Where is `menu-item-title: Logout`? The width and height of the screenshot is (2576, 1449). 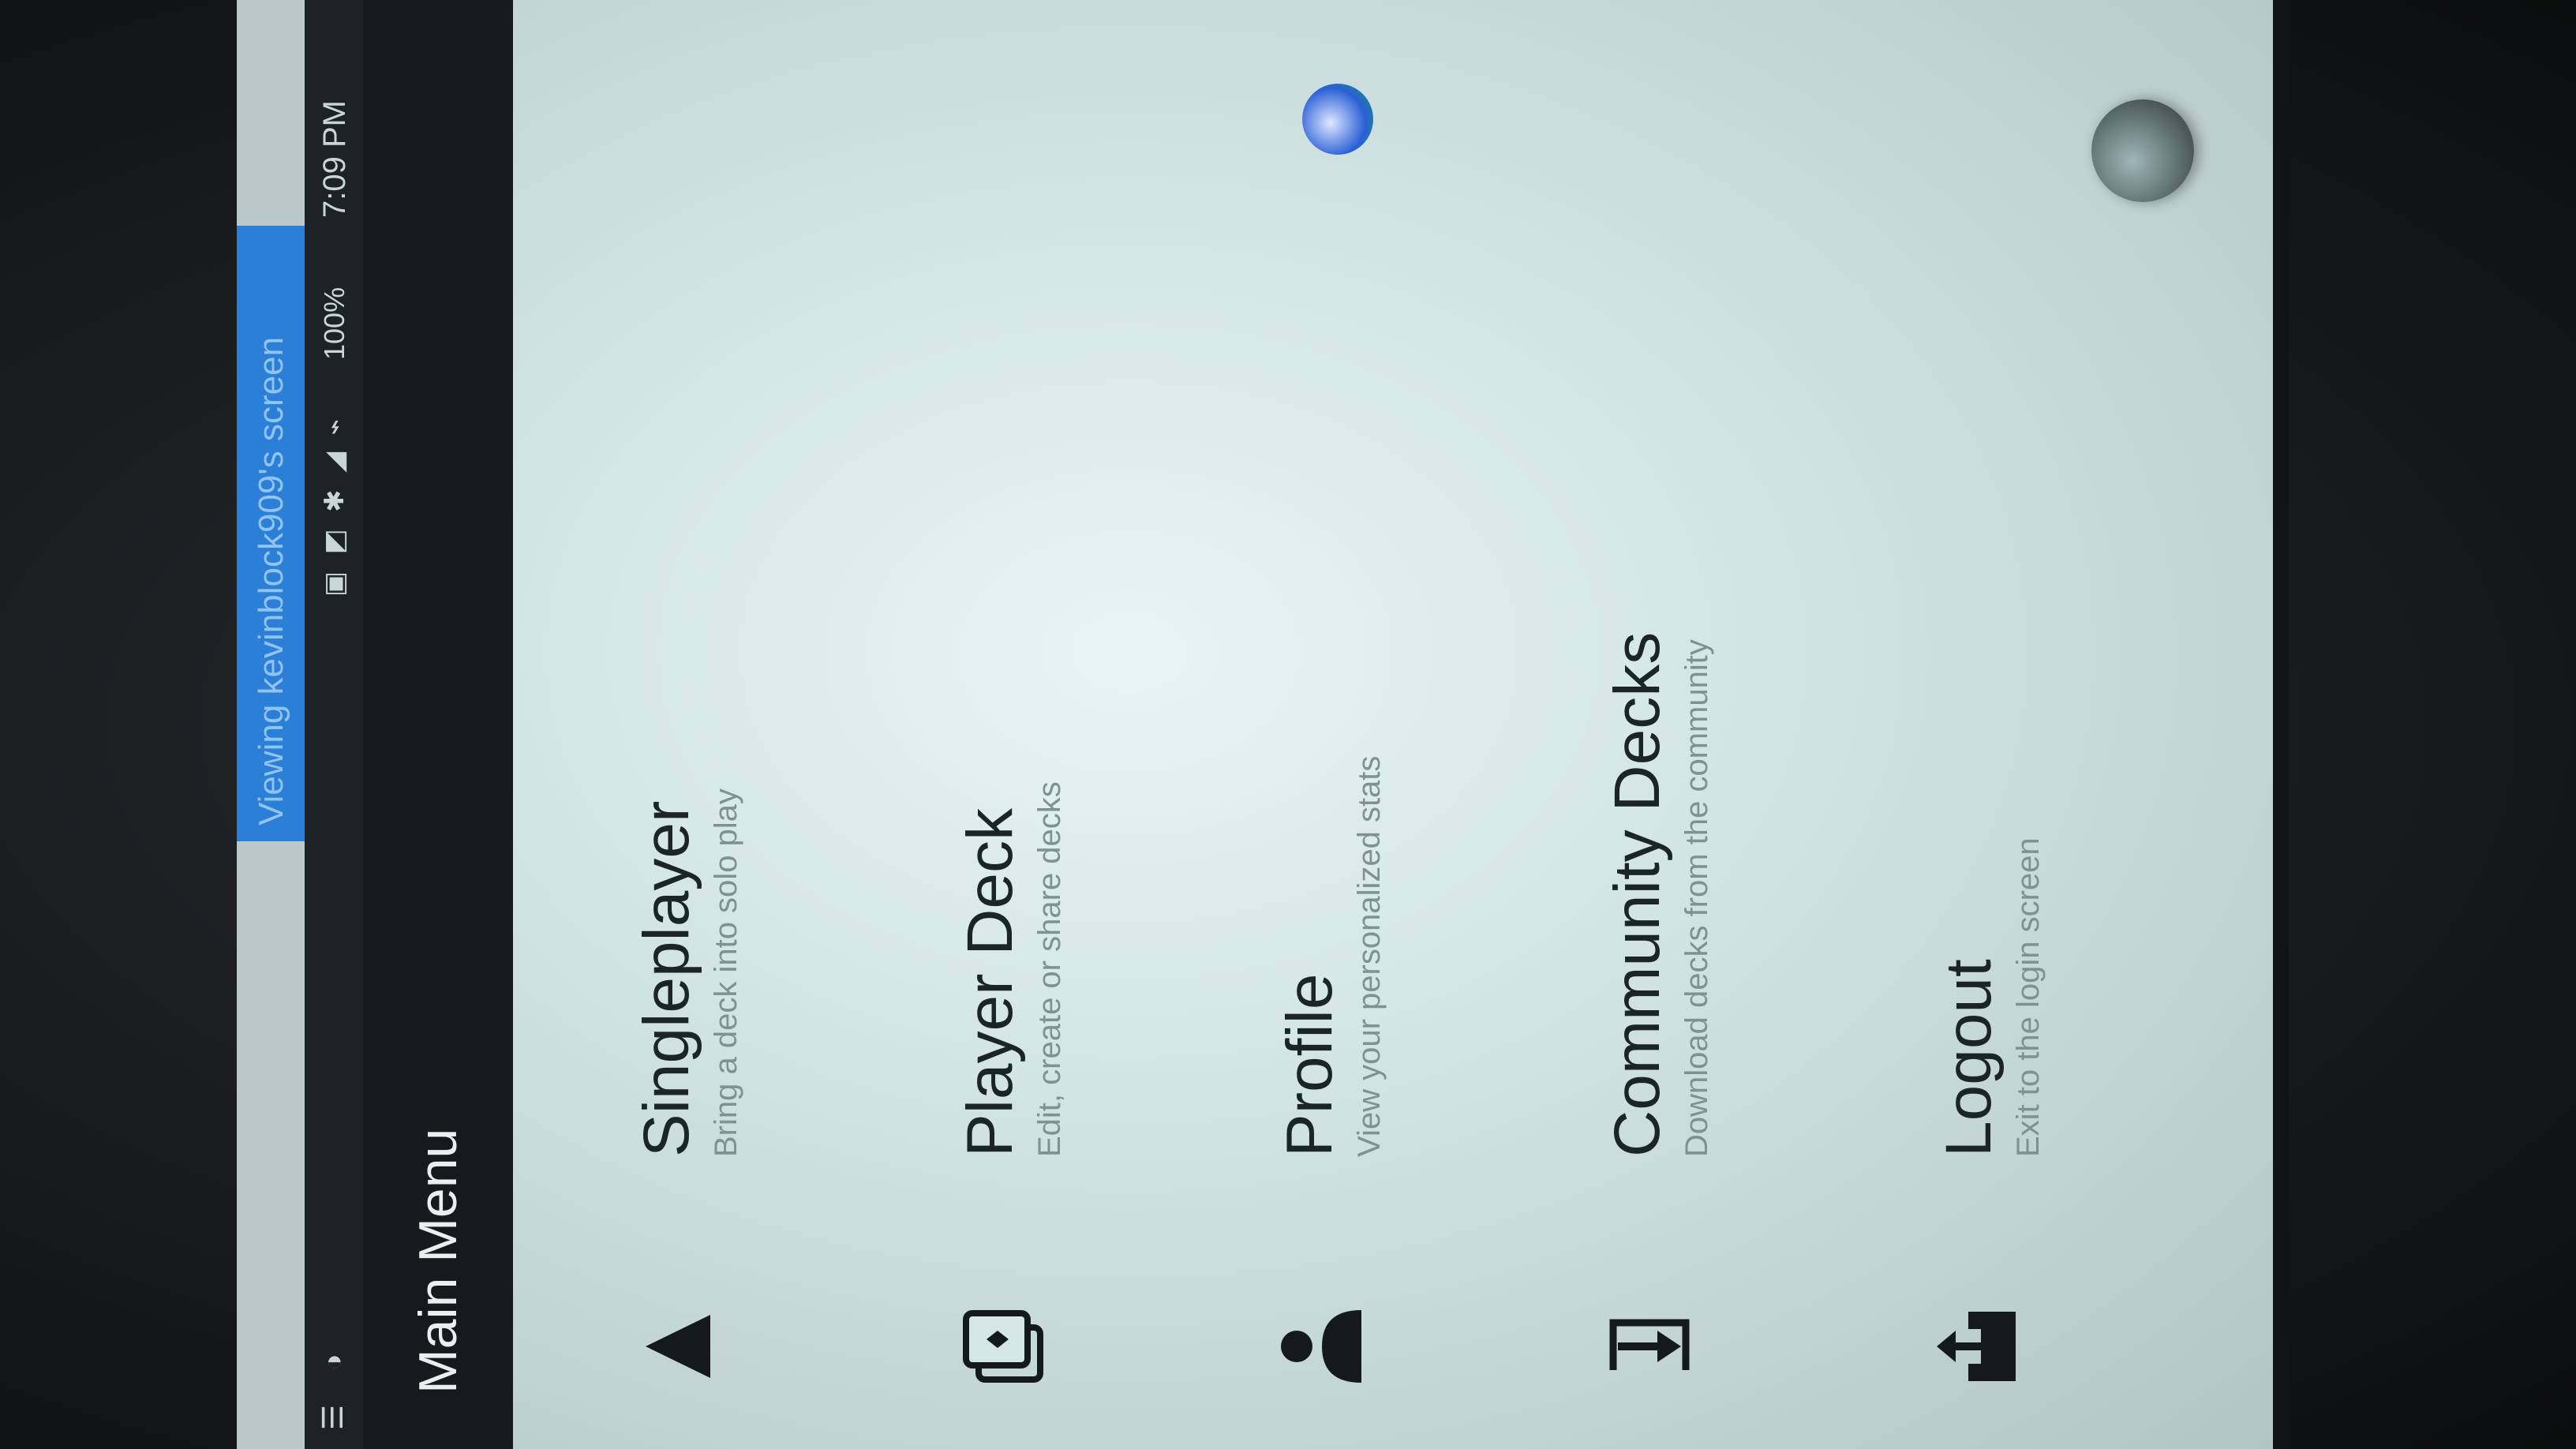 menu-item-title: Logout is located at coordinates (1969, 1058).